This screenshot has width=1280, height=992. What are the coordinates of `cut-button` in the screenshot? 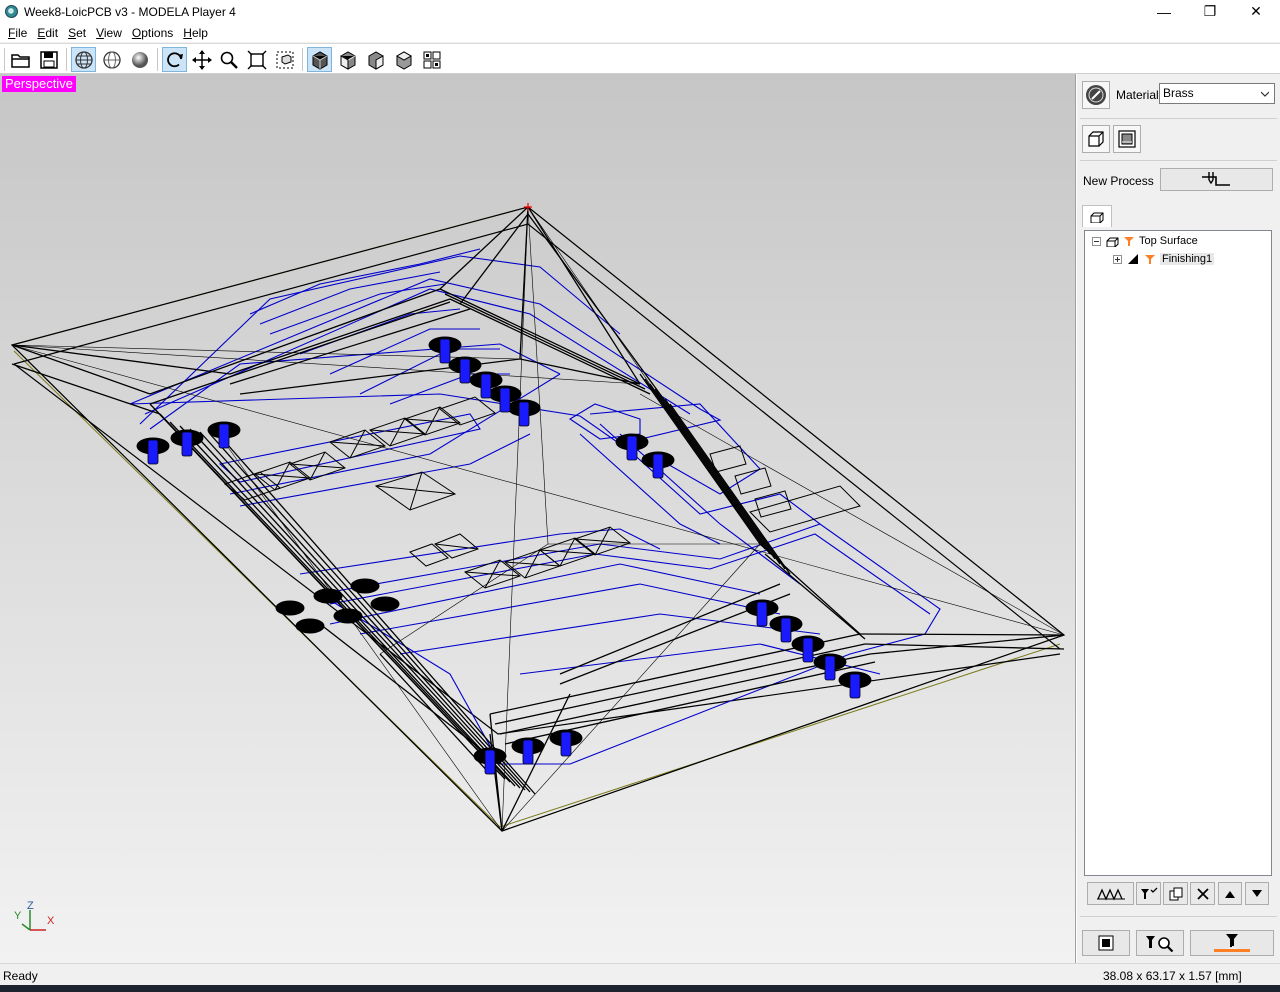 It's located at (1232, 943).